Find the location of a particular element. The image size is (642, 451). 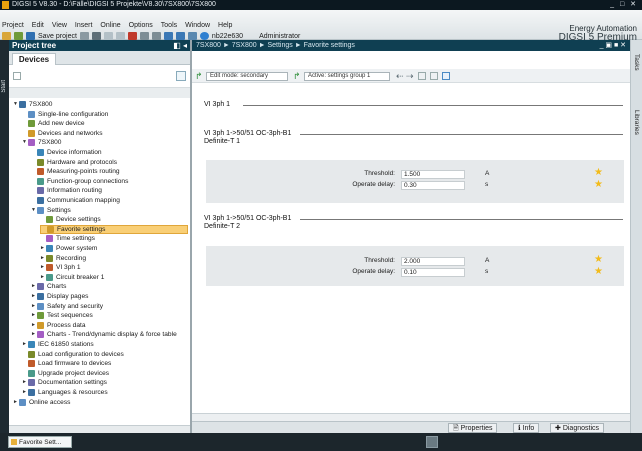

menu-tools: Tools is located at coordinates (169, 25).